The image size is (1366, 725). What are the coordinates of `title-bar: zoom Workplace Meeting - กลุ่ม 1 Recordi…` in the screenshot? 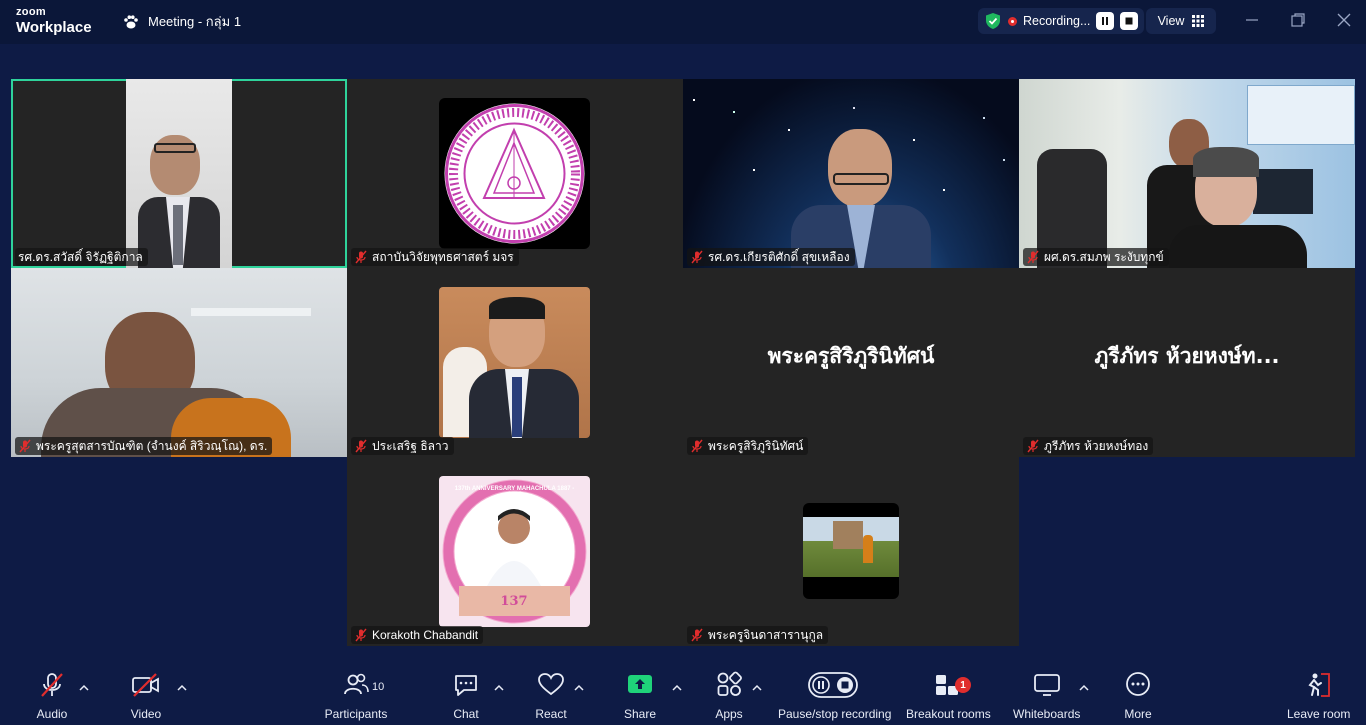 It's located at (683, 22).